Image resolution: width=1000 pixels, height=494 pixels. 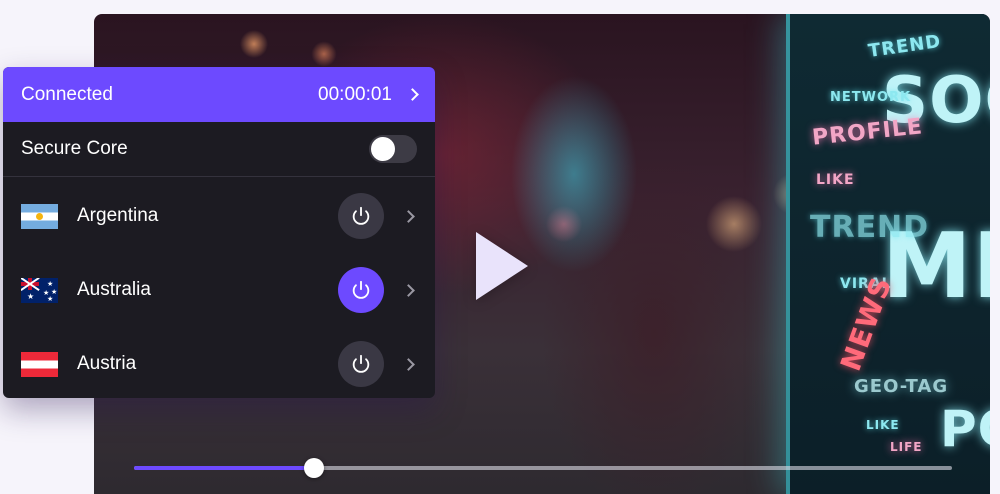 What do you see at coordinates (74, 148) in the screenshot?
I see `secure-core-label: Secure Core` at bounding box center [74, 148].